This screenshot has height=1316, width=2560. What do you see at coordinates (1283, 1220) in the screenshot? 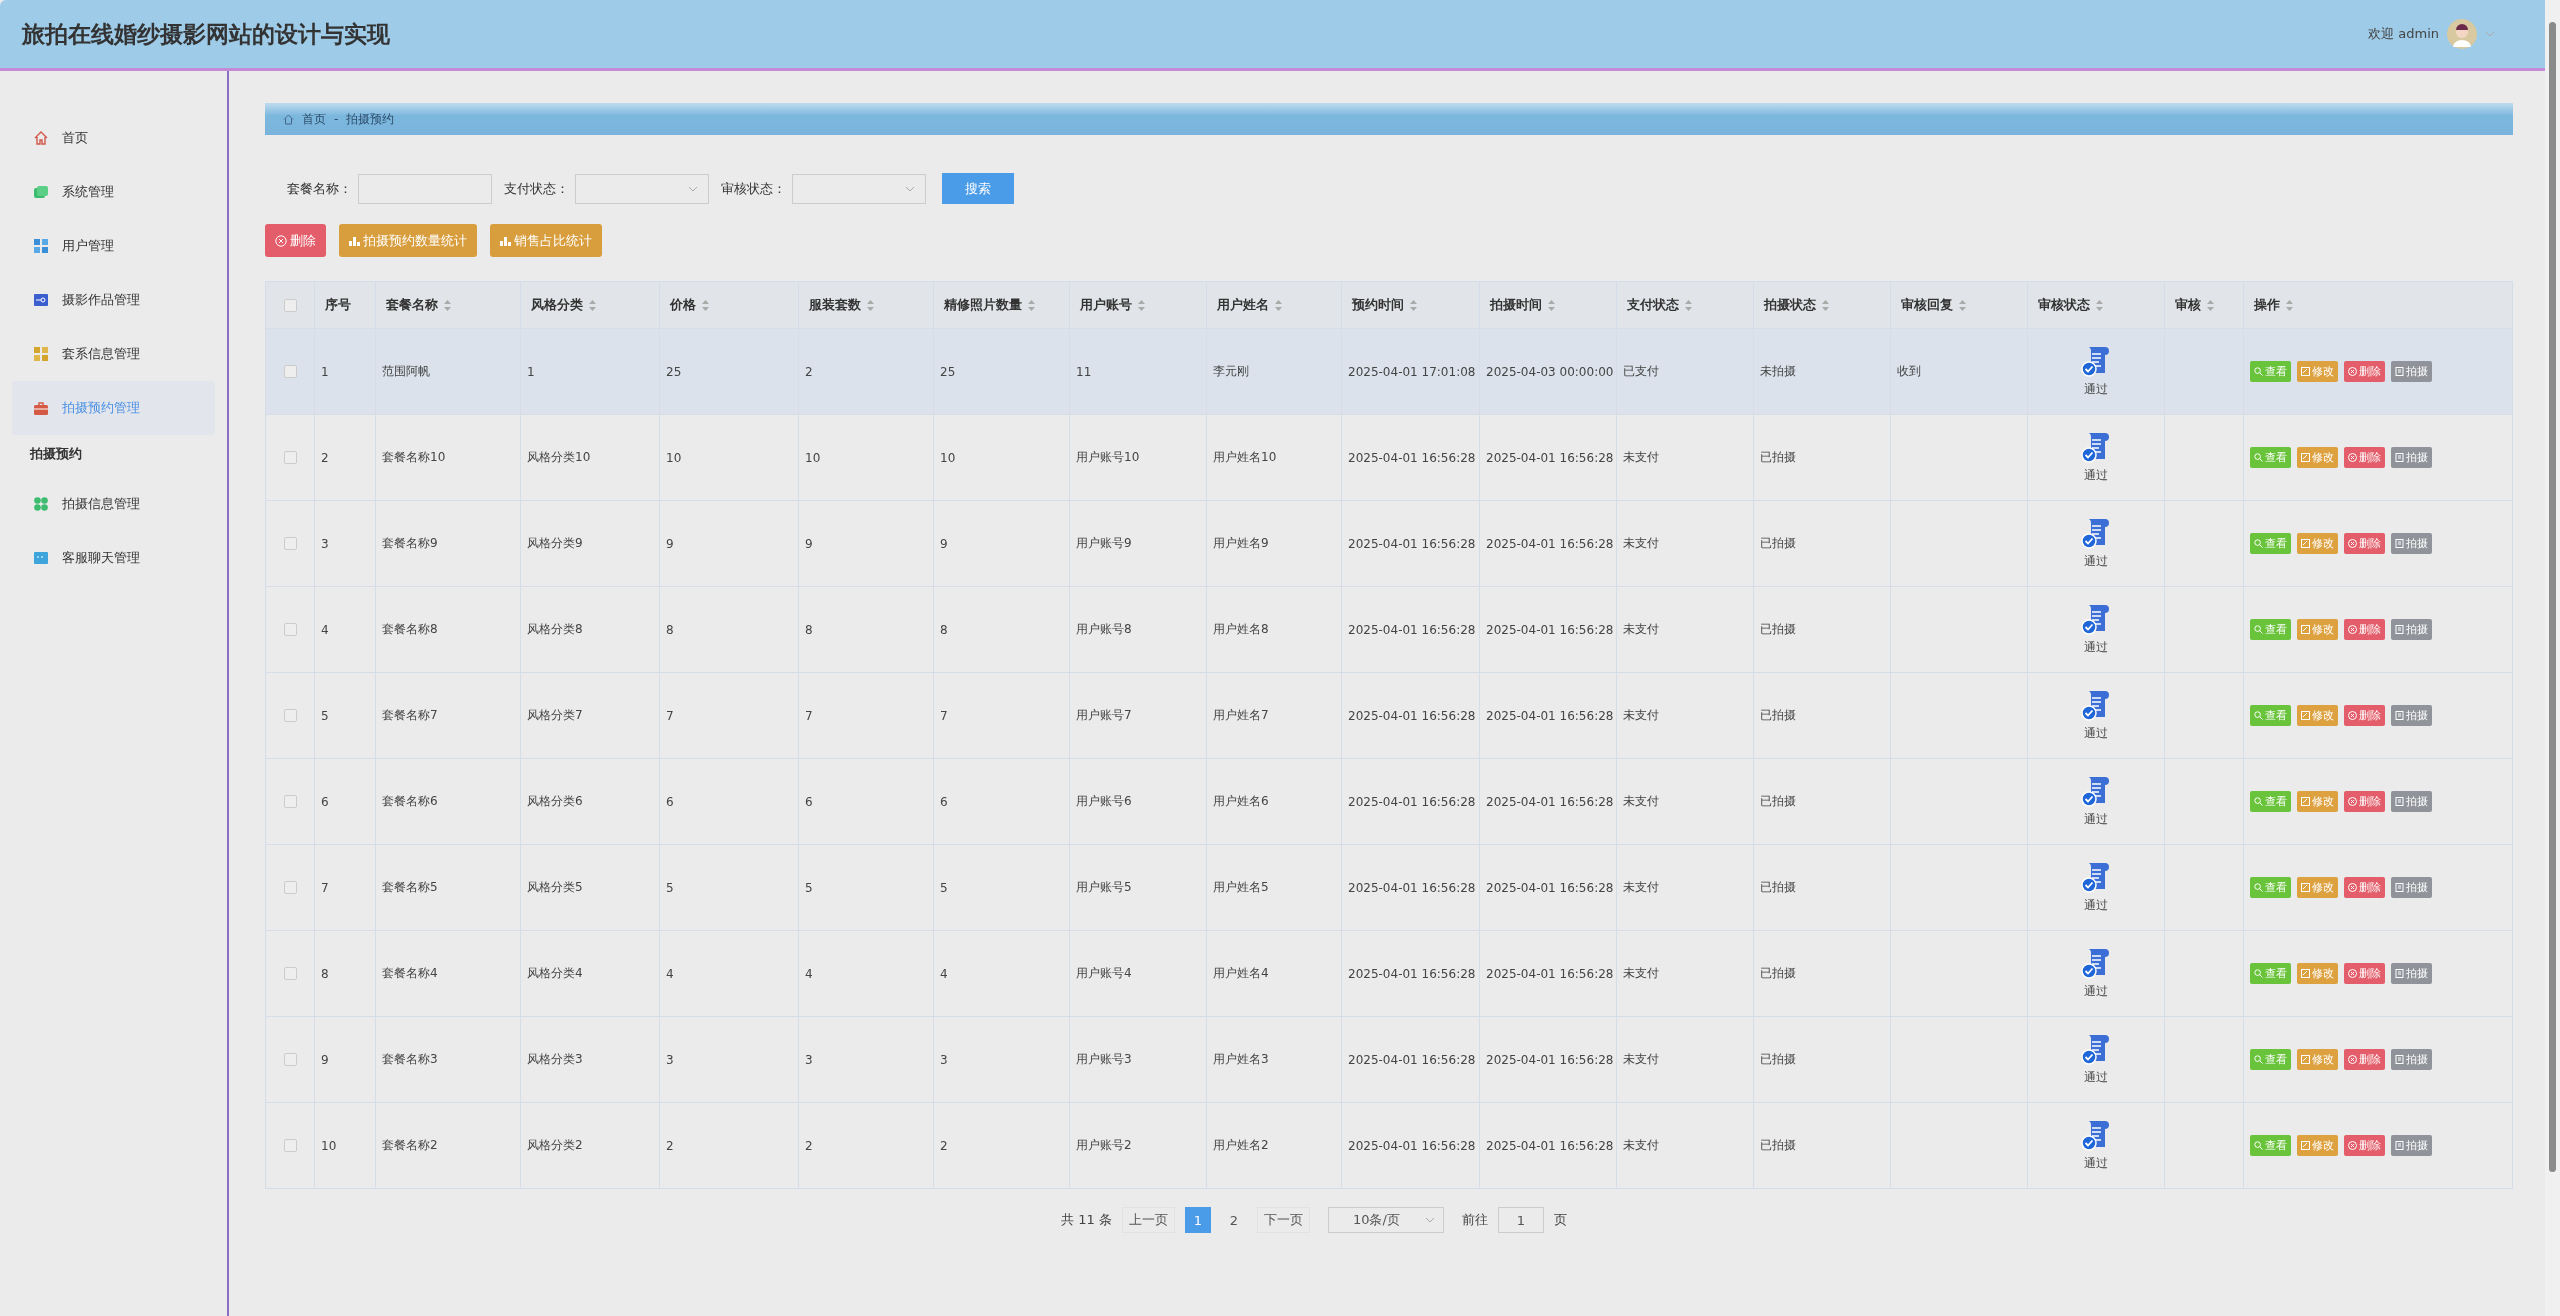
I see `next-page-button: 下一页` at bounding box center [1283, 1220].